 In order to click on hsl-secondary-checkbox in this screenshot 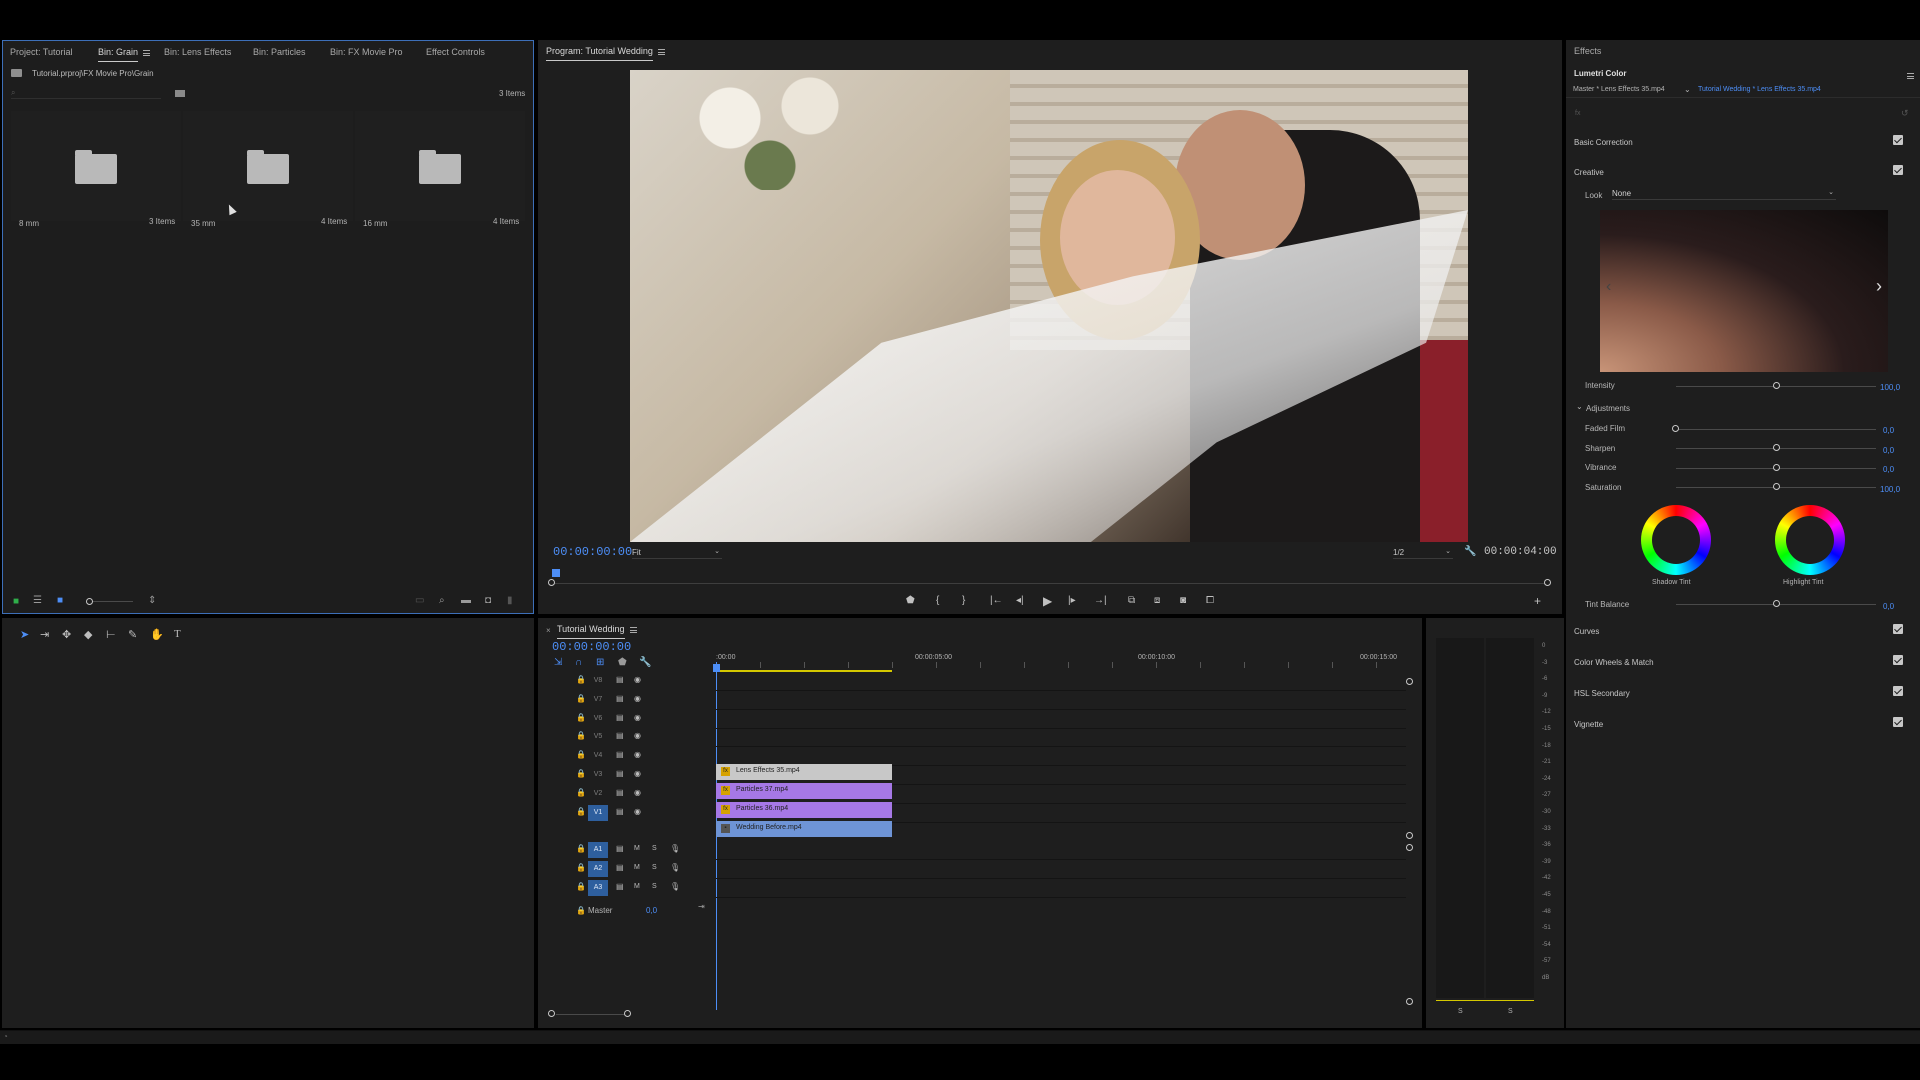, I will do `click(1898, 691)`.